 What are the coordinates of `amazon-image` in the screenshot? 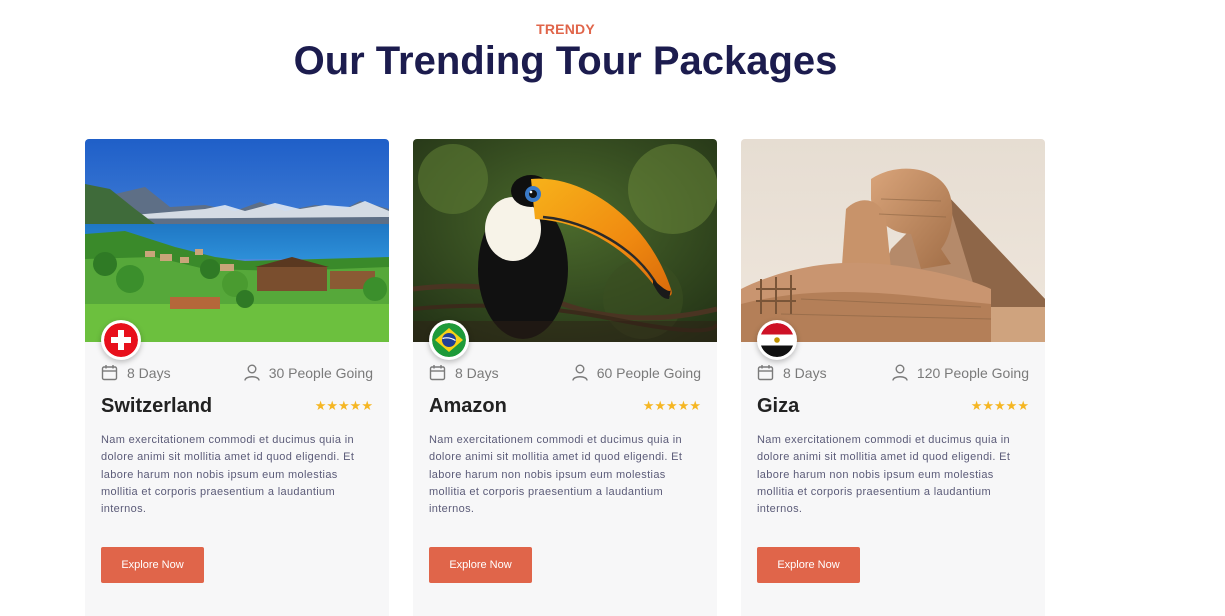 It's located at (565, 240).